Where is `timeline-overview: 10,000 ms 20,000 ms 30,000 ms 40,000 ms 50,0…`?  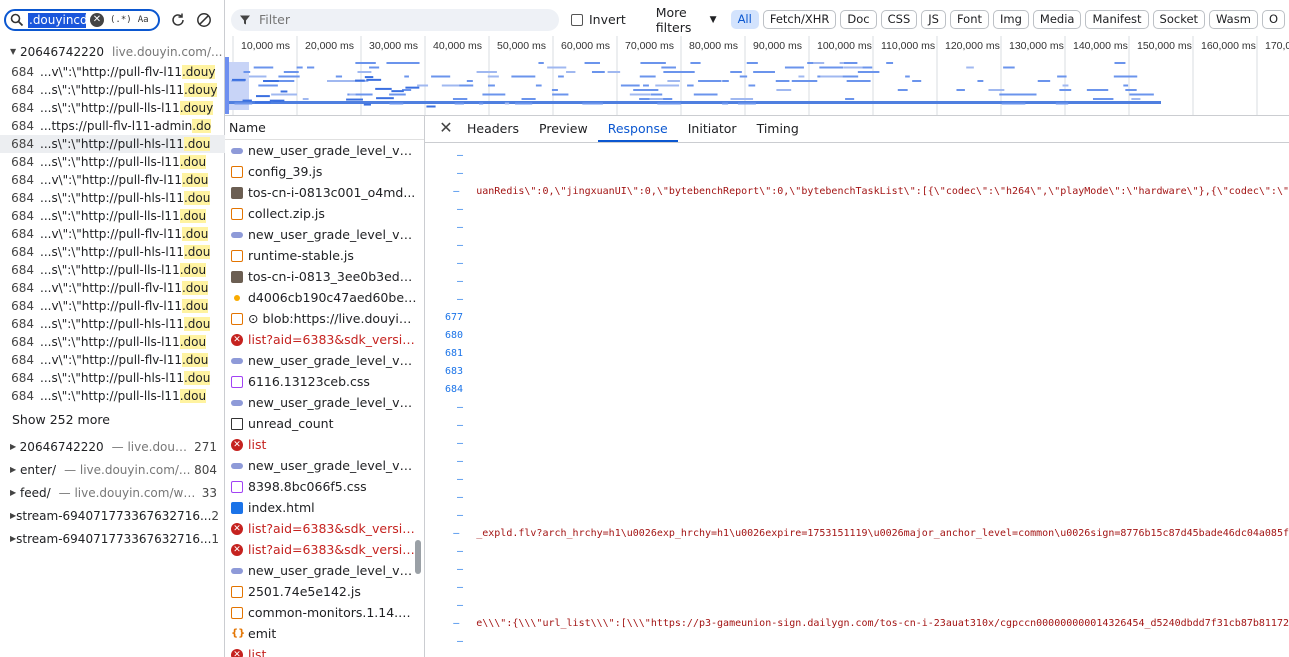 timeline-overview: 10,000 ms 20,000 ms 30,000 ms 40,000 ms 50,0… is located at coordinates (757, 76).